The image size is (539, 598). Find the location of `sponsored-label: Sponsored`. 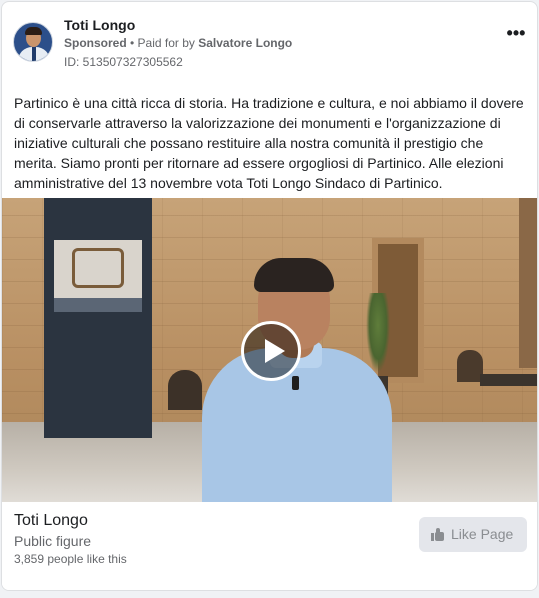

sponsored-label: Sponsored is located at coordinates (95, 43).